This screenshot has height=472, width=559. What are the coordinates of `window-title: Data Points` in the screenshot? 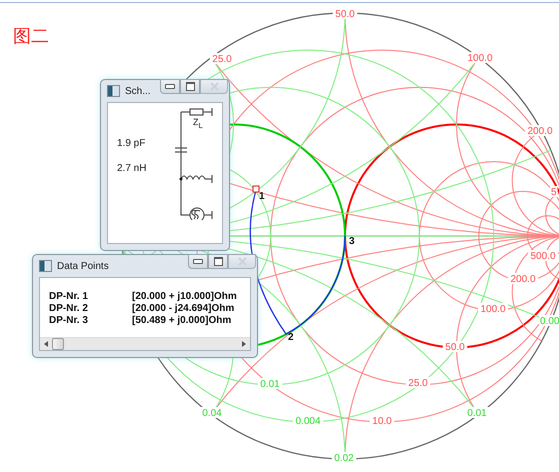 It's located at (83, 266).